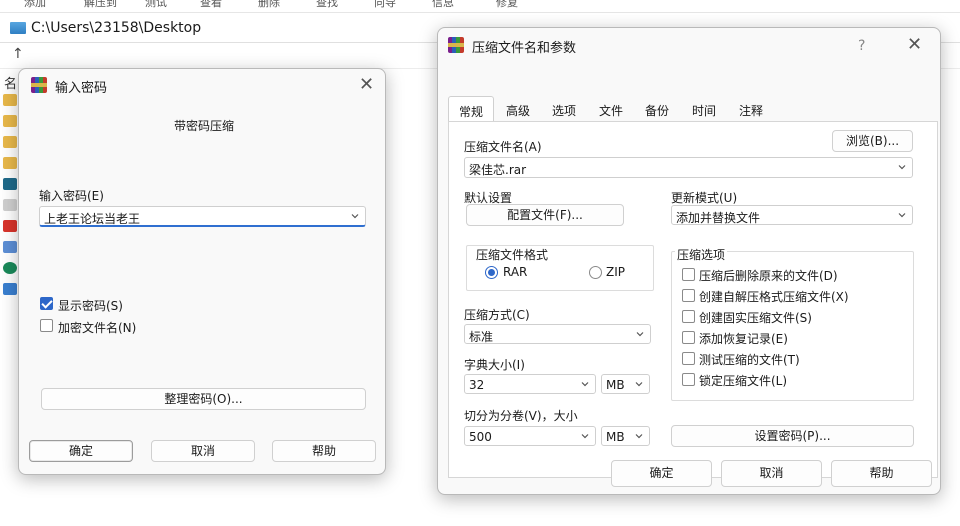 This screenshot has width=960, height=526. I want to click on document-file-icon, so click(10, 205).